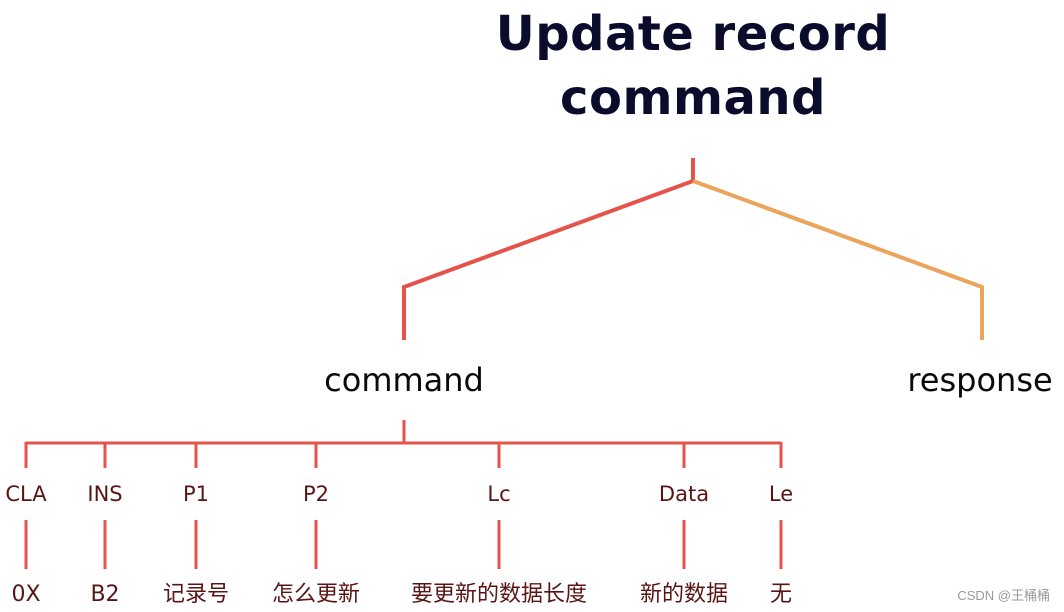 The height and width of the screenshot is (612, 1064). I want to click on field-label: Lc, so click(499, 494).